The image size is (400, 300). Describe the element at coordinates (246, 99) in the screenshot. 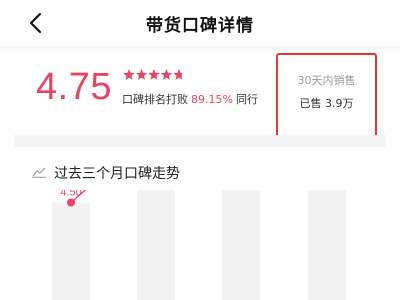

I see `rank-suffix: 同行` at that location.